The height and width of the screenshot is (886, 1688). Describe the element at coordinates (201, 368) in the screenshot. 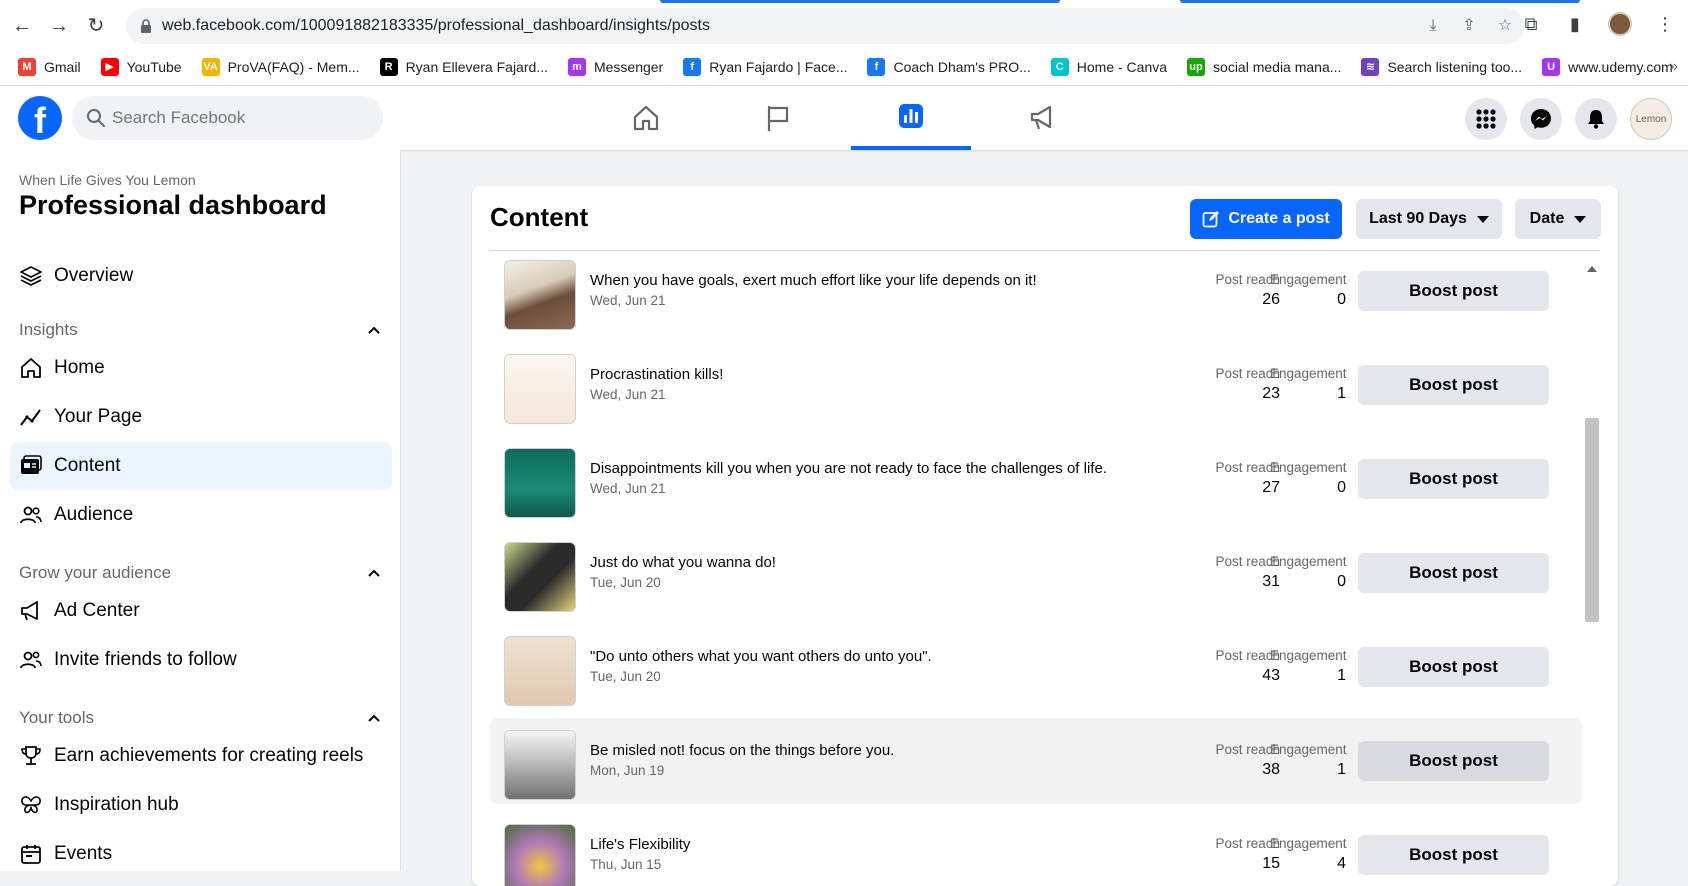

I see `sidebar-item-home: Home` at that location.